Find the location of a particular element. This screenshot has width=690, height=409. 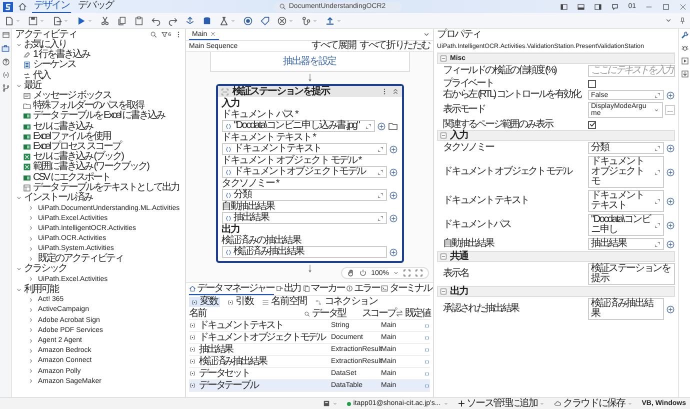

checkbox is located at coordinates (592, 84).